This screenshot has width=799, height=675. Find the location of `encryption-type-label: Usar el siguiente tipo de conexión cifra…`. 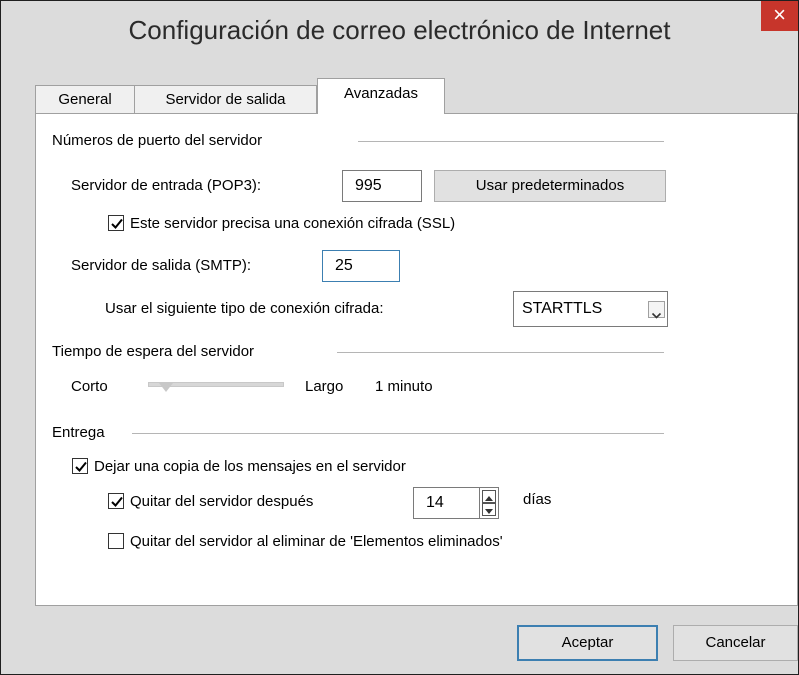

encryption-type-label: Usar el siguiente tipo de conexión cifra… is located at coordinates (244, 308).